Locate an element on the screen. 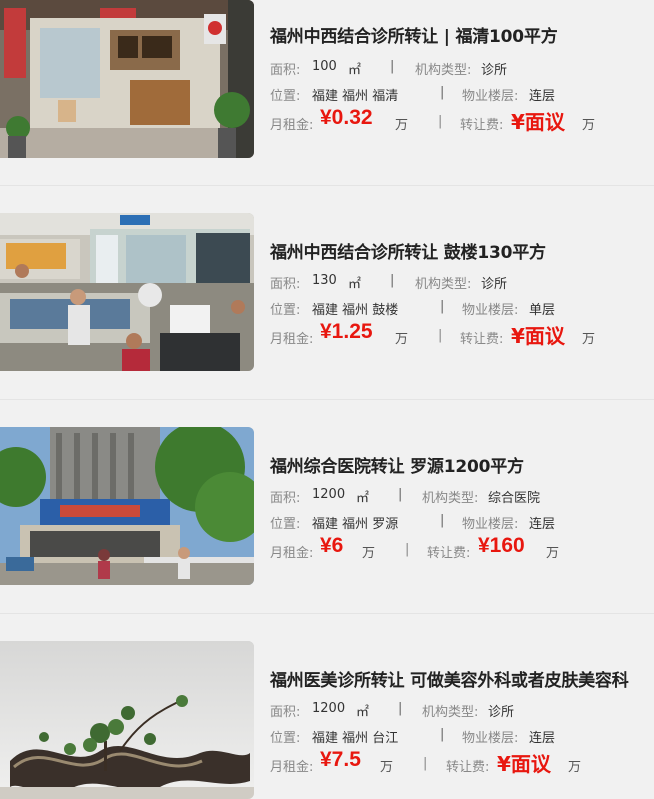  floor-value: 单层 is located at coordinates (542, 310).